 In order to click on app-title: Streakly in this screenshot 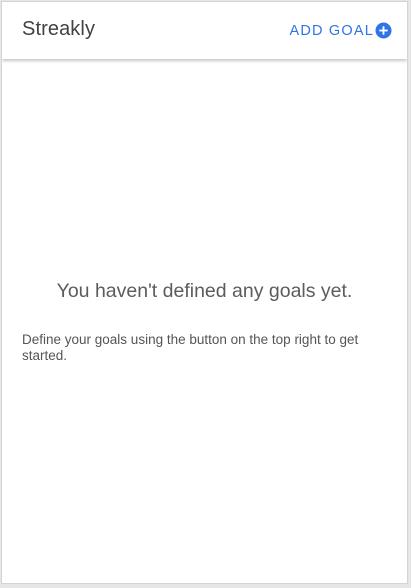, I will do `click(59, 29)`.